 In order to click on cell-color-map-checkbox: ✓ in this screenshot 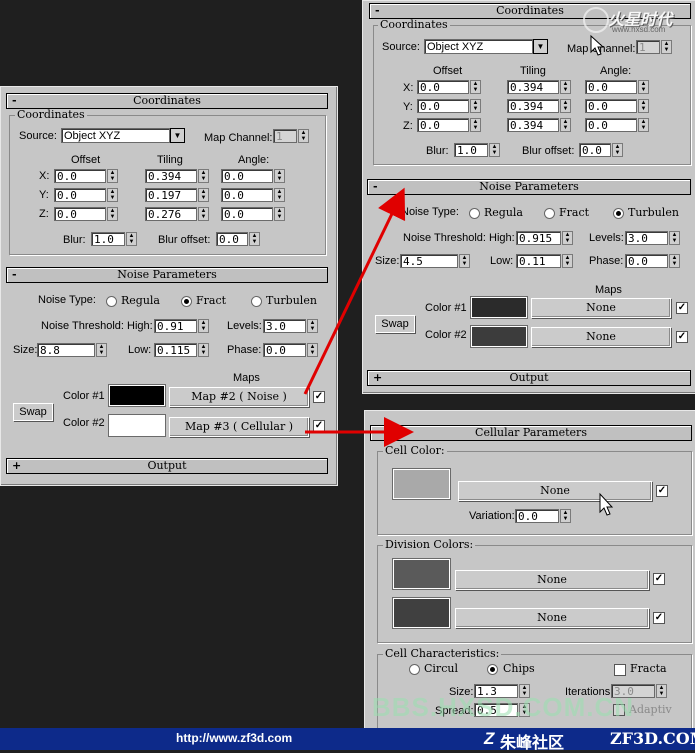, I will do `click(662, 491)`.